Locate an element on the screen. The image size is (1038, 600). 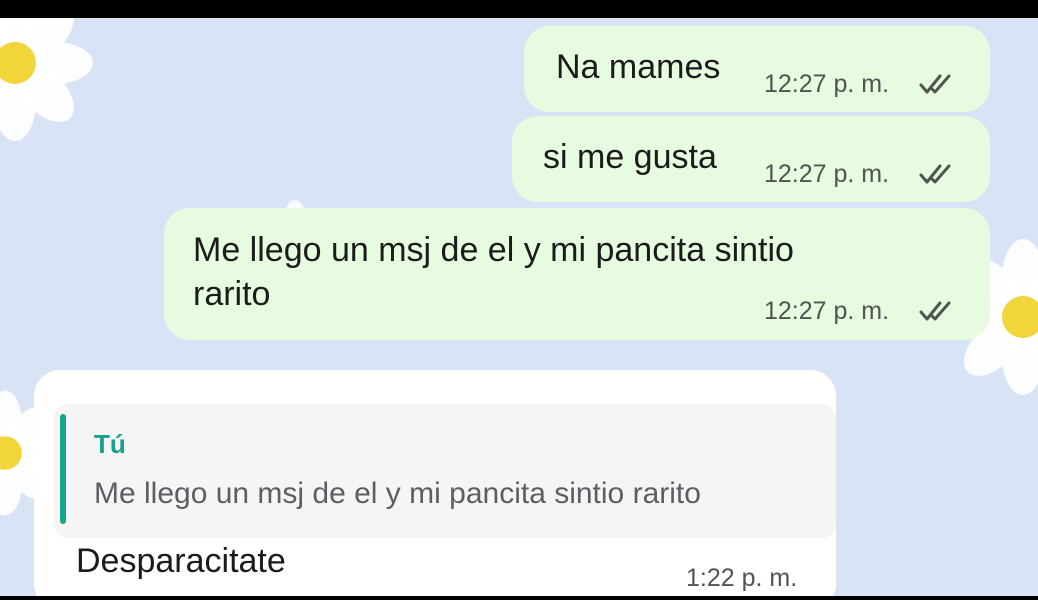
quoted-author: Tú is located at coordinates (110, 444).